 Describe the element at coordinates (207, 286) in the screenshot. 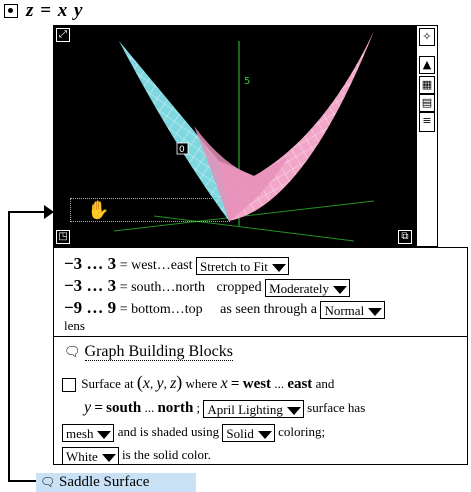

I see `y-range-row: −3 … 3 = south…north cropped Moderately` at that location.